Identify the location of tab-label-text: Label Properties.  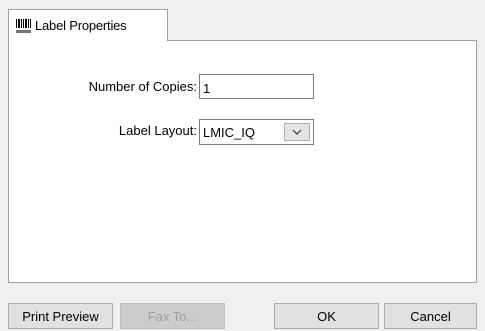
(81, 25).